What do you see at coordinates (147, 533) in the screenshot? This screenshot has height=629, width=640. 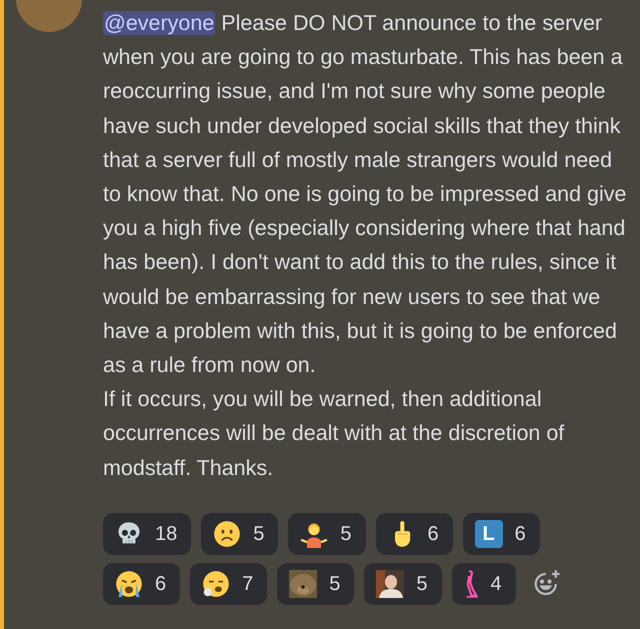 I see `reaction-button: 18` at bounding box center [147, 533].